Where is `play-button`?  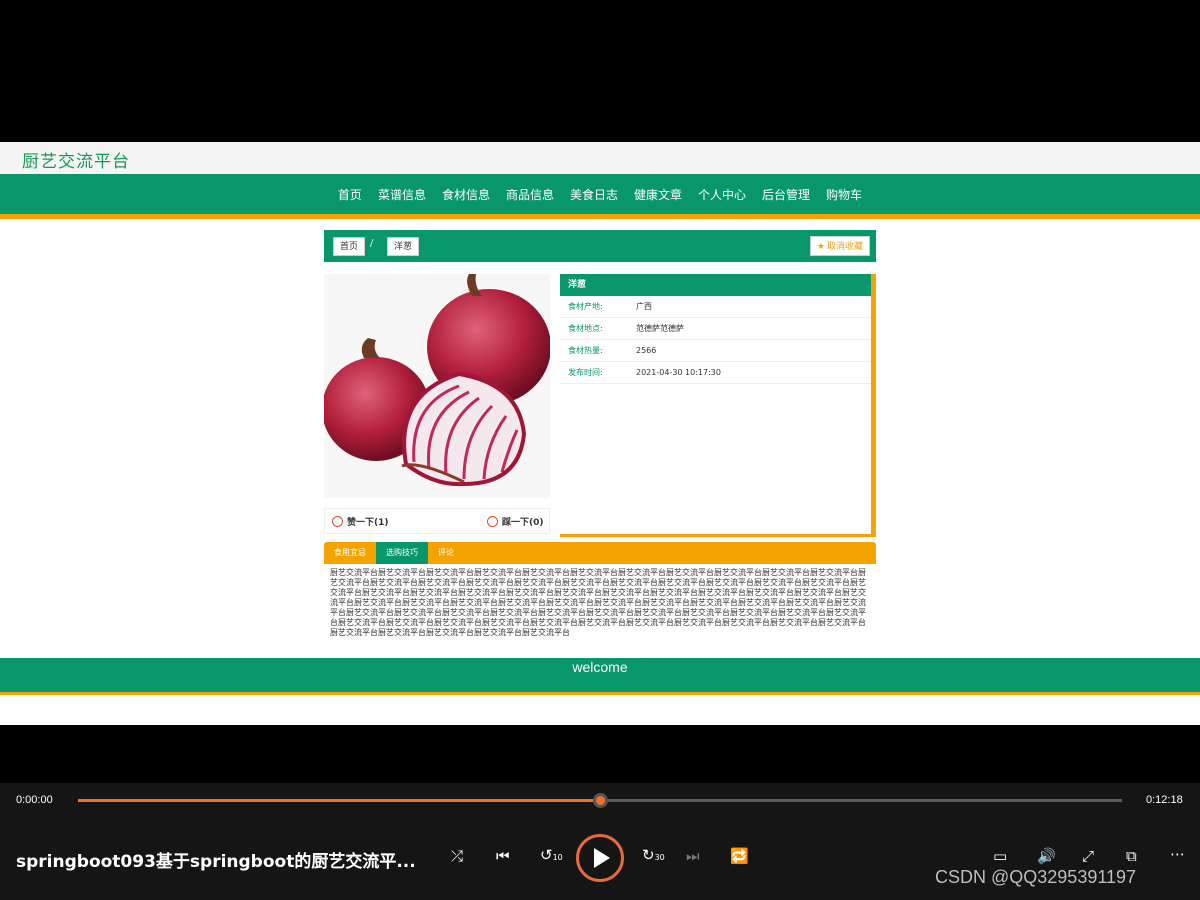 play-button is located at coordinates (600, 858).